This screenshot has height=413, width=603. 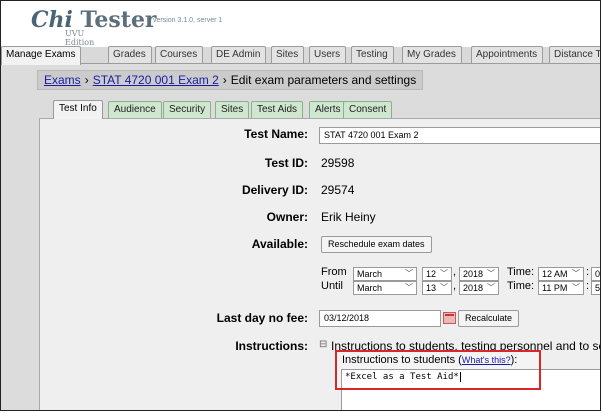 What do you see at coordinates (473, 288) in the screenshot?
I see `until-year-value: 2018` at bounding box center [473, 288].